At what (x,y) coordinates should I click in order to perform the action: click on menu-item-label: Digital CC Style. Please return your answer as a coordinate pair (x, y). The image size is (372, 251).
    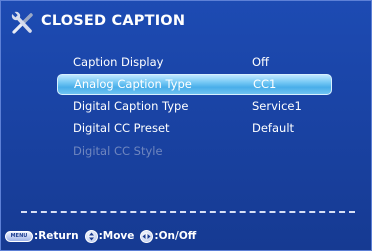
    Looking at the image, I should click on (118, 151).